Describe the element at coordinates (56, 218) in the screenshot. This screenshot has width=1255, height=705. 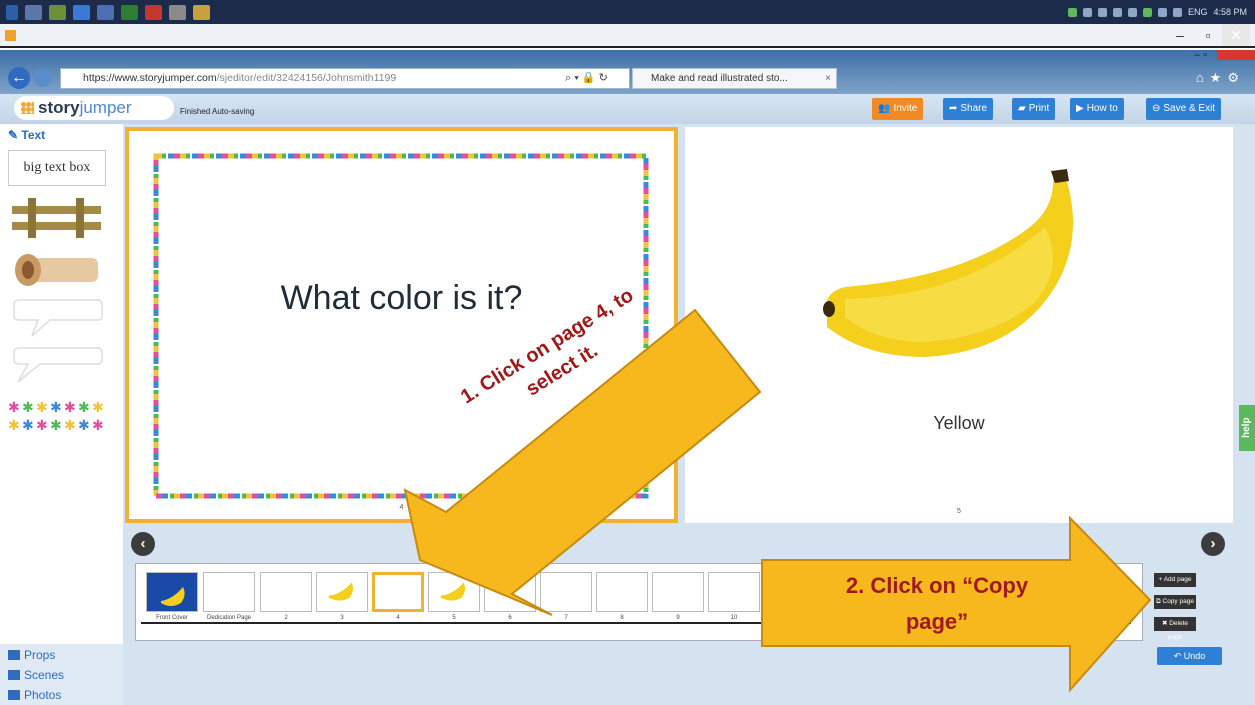
I see `wood-fence-frame-item` at that location.